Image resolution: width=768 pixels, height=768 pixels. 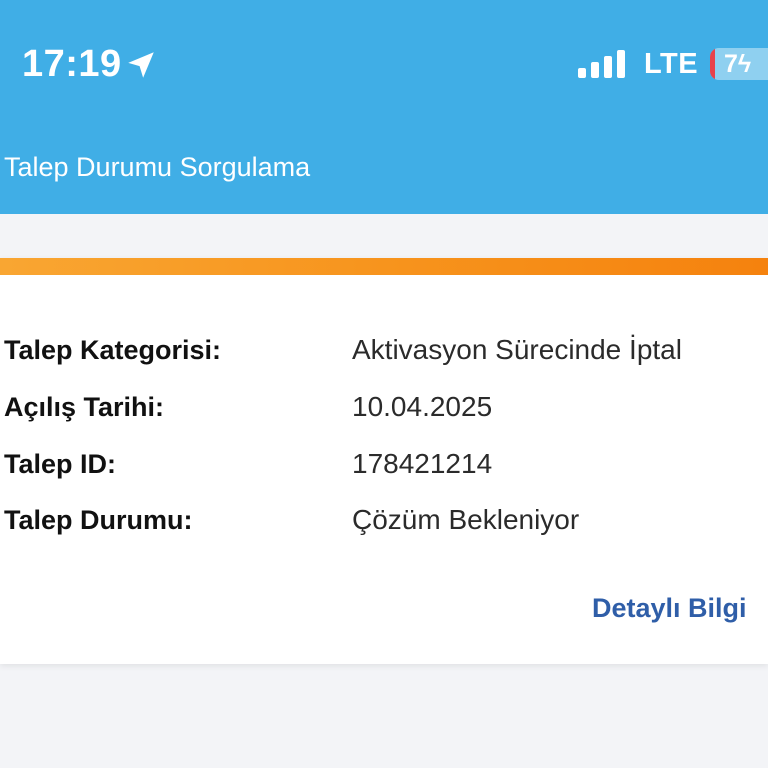 What do you see at coordinates (671, 64) in the screenshot?
I see `network-type: LTE` at bounding box center [671, 64].